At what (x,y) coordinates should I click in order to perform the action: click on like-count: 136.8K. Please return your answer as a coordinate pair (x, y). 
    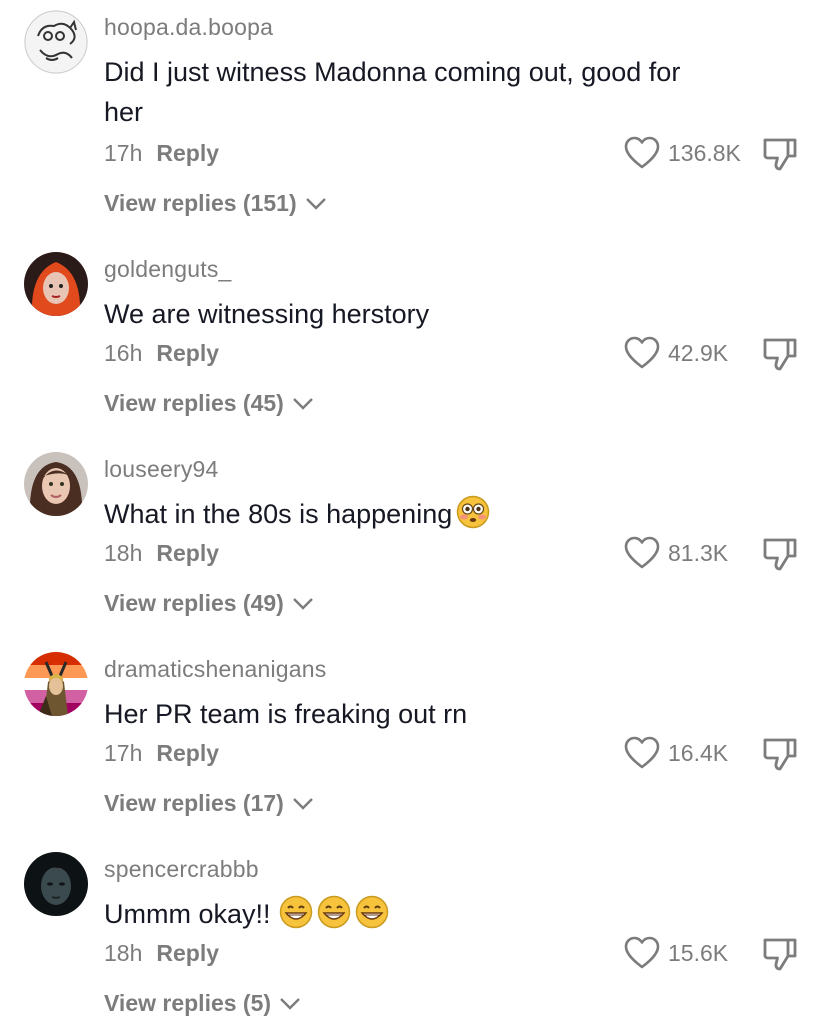
    Looking at the image, I should click on (704, 152).